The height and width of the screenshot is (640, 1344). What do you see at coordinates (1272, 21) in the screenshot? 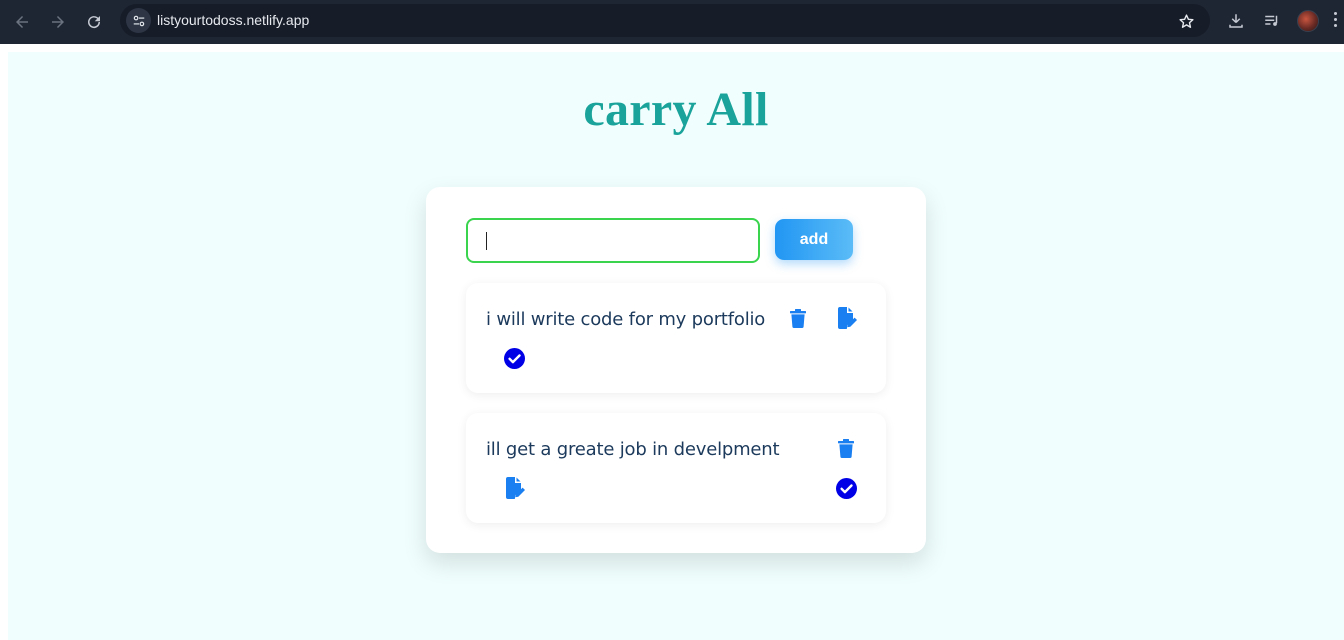
I see `queue-music-icon` at bounding box center [1272, 21].